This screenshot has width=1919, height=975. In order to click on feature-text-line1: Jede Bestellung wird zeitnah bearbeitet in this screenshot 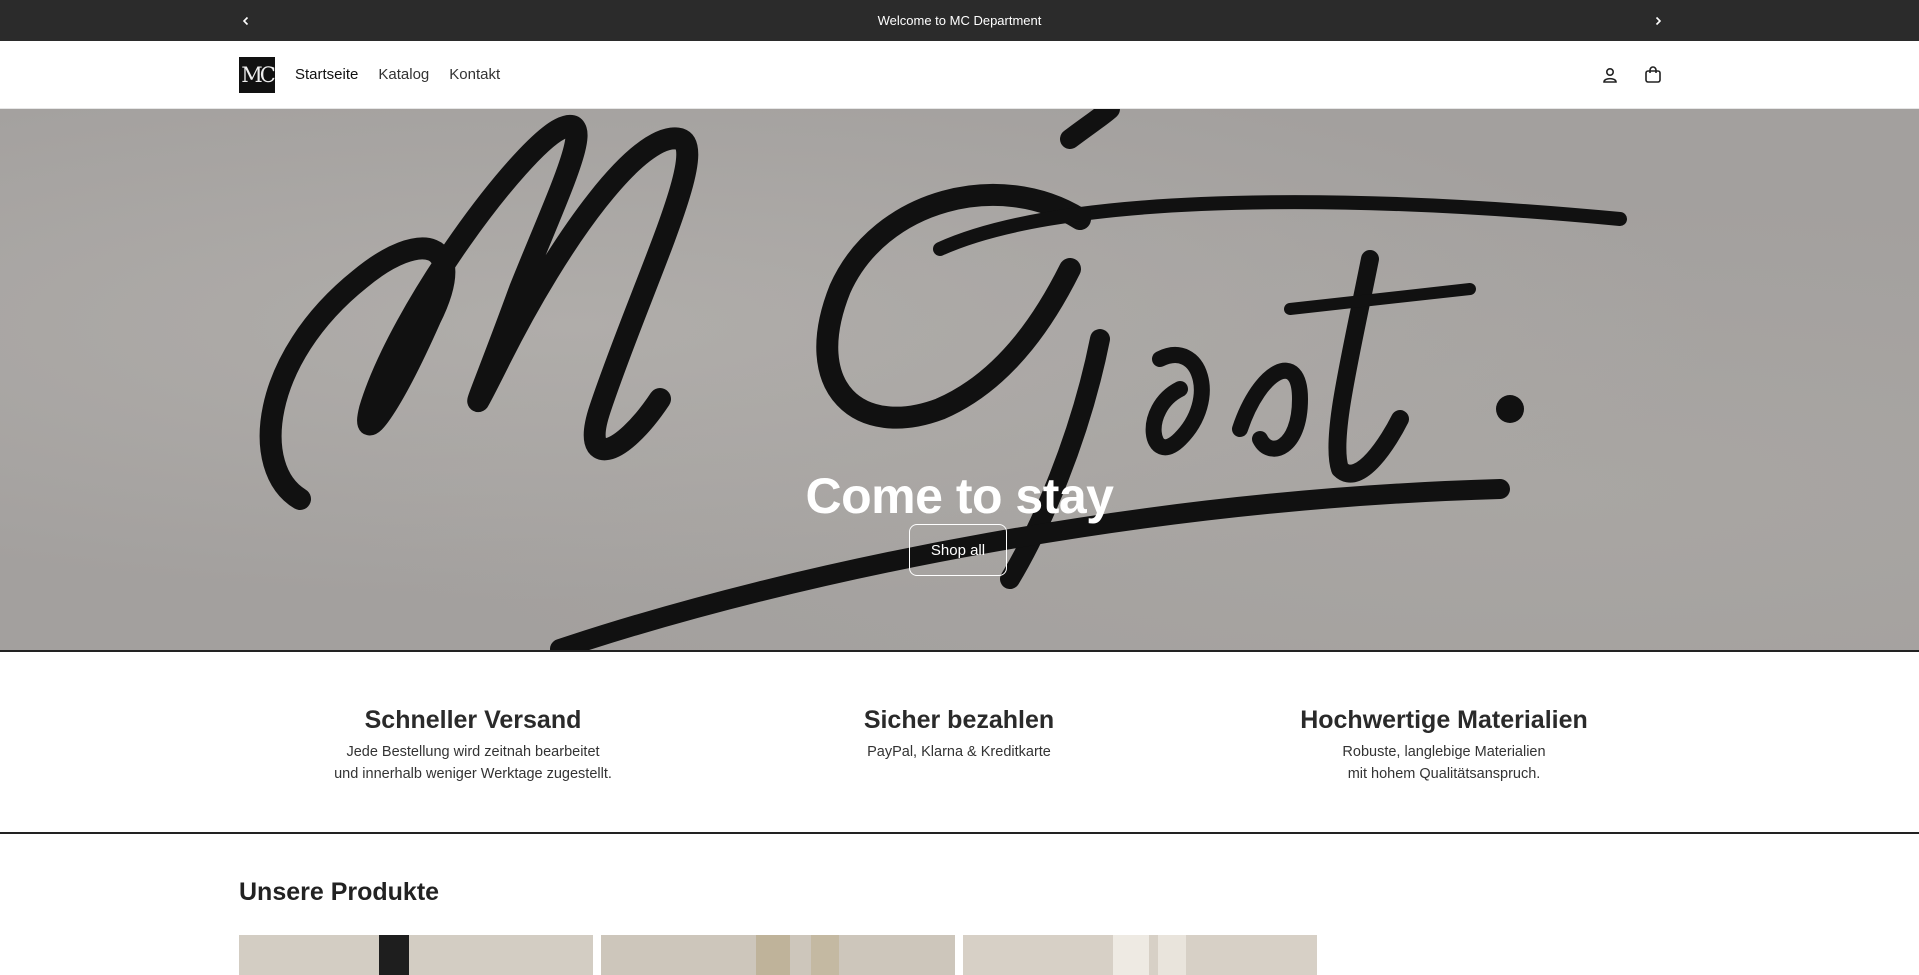, I will do `click(473, 752)`.